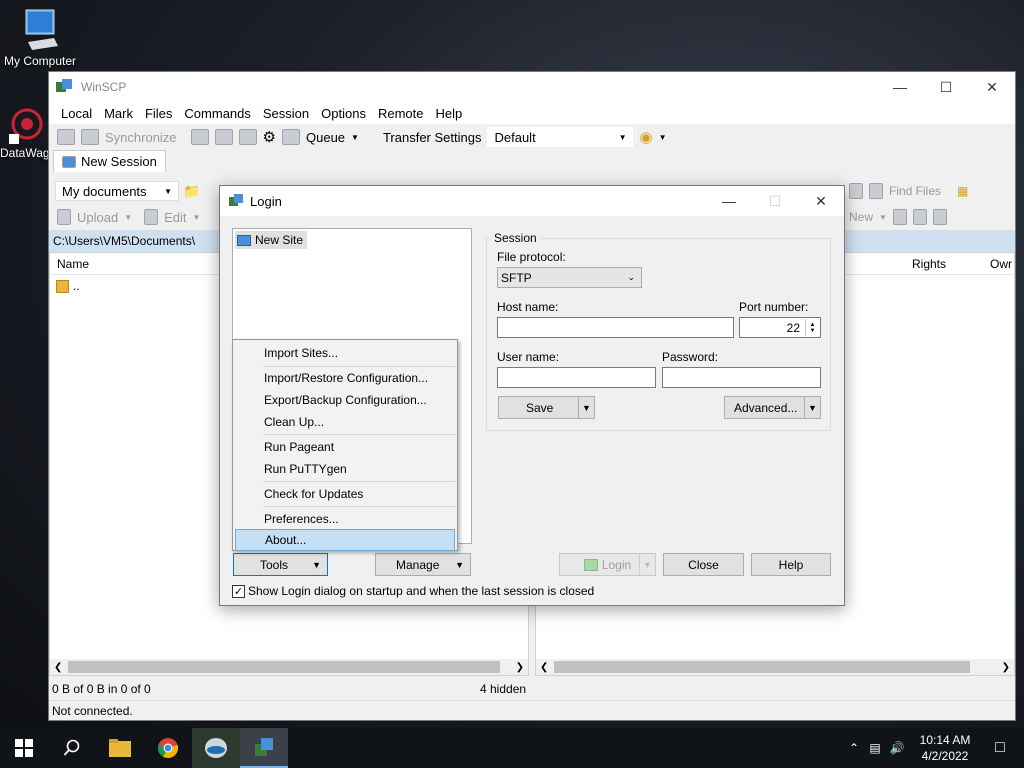 The image size is (1024, 768). Describe the element at coordinates (772, 407) in the screenshot. I see `advanced-button: Advanced... ▼` at that location.